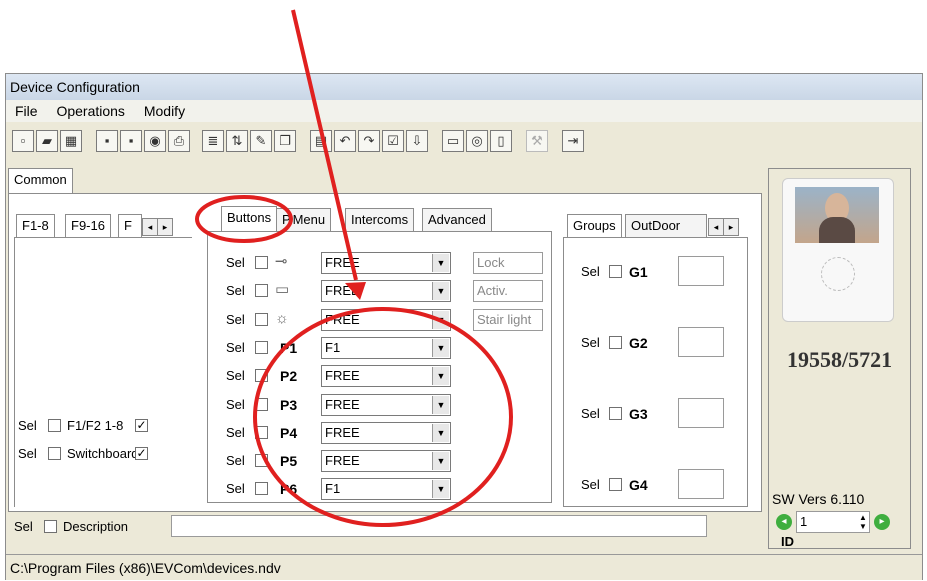  Describe the element at coordinates (383, 417) in the screenshot. I see `annotation-p-rows-ellipse` at that location.